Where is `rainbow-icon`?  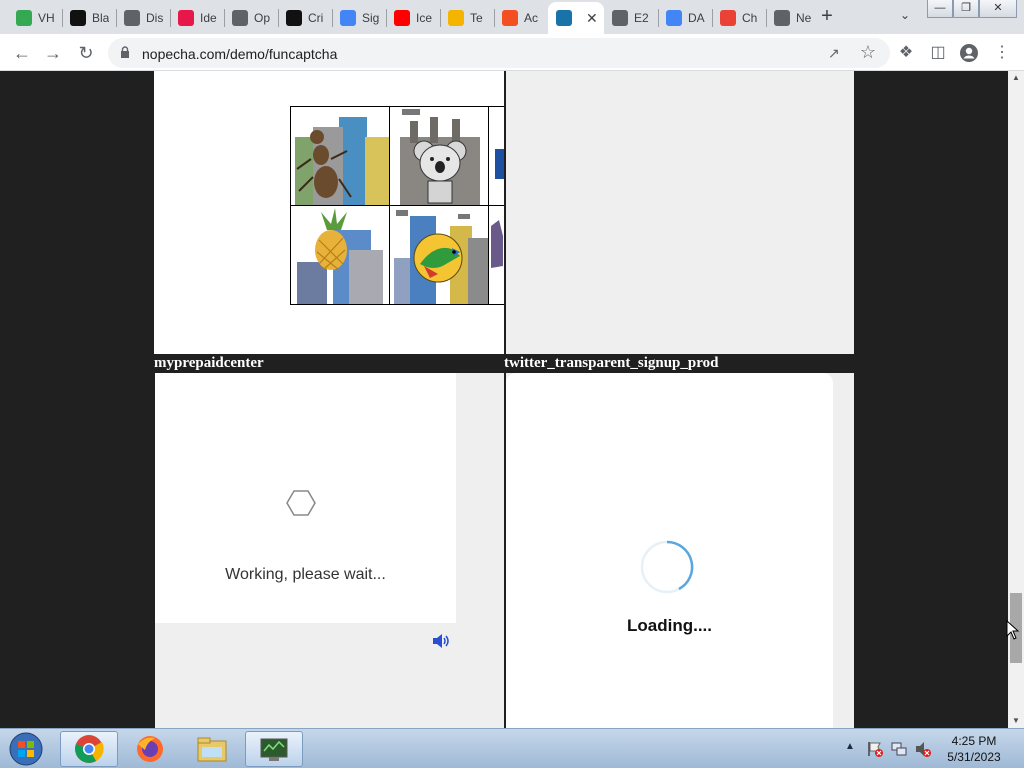 rainbow-icon is located at coordinates (728, 18).